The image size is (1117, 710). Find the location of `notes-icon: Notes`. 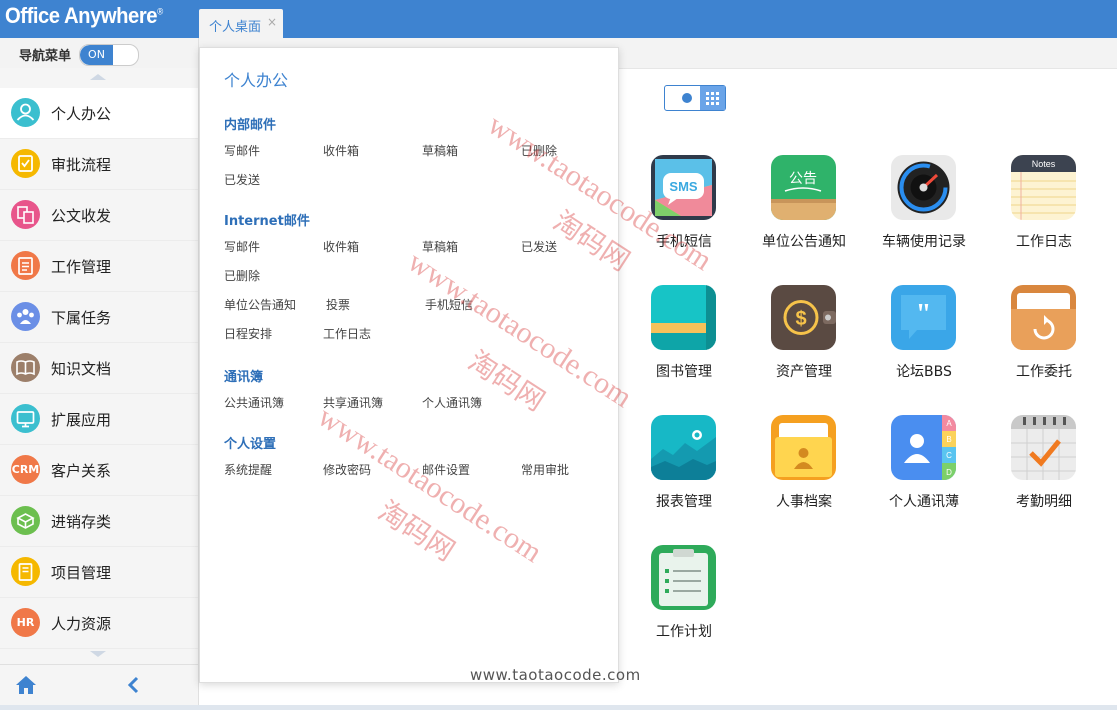

notes-icon: Notes is located at coordinates (1043, 187).